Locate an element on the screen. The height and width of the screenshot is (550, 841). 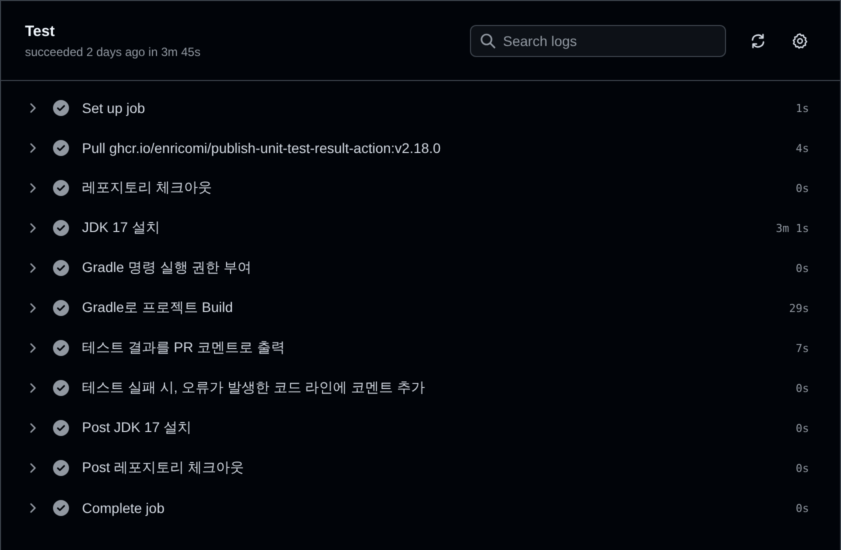
step-duration: 4s is located at coordinates (802, 148).